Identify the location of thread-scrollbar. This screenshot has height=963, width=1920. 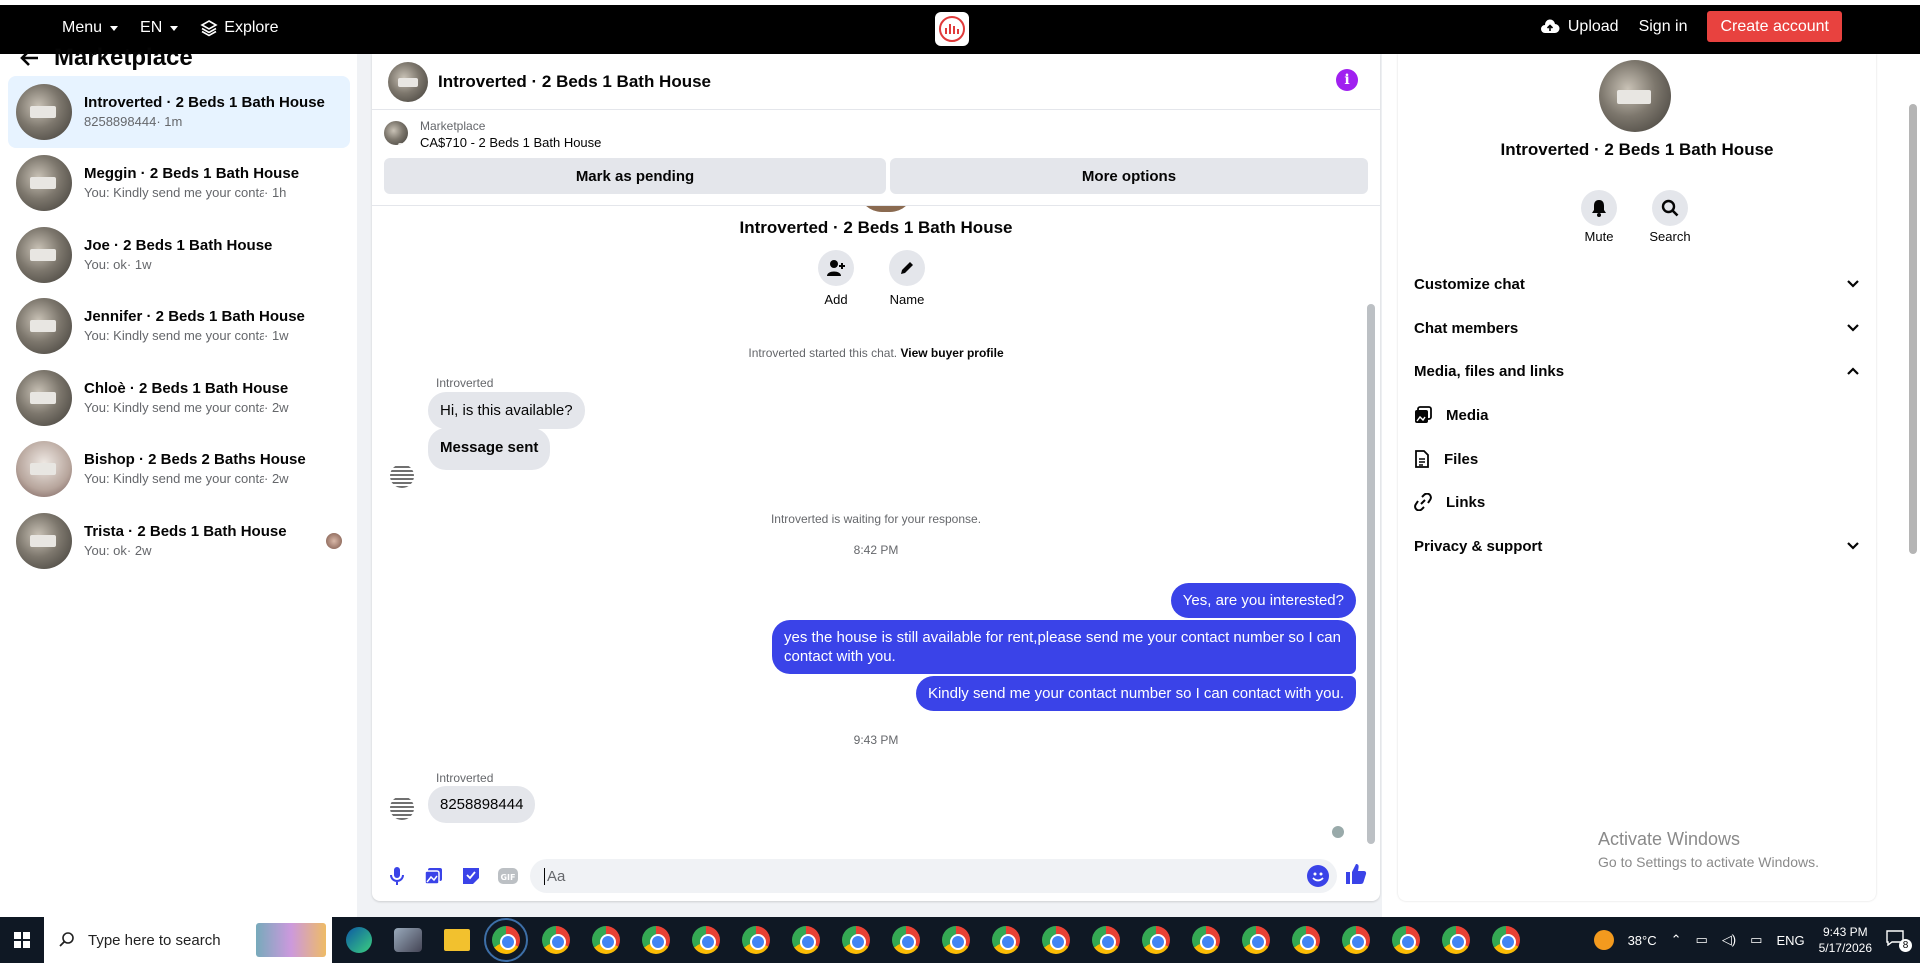
(1371, 534).